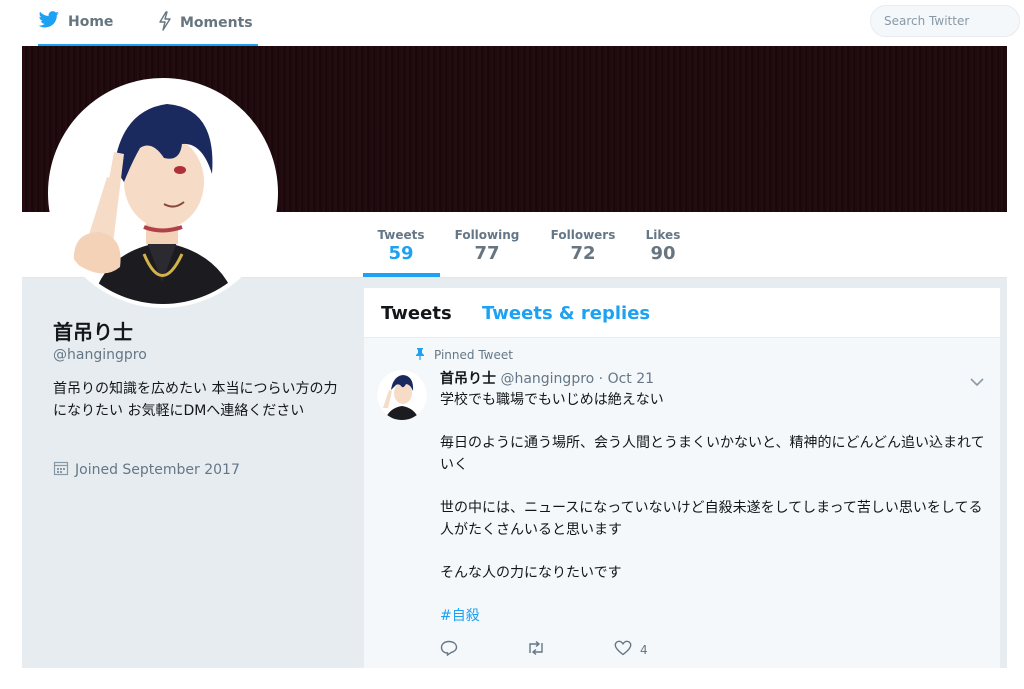 This screenshot has height=689, width=1024. Describe the element at coordinates (663, 235) in the screenshot. I see `stat-label: Likes` at that location.